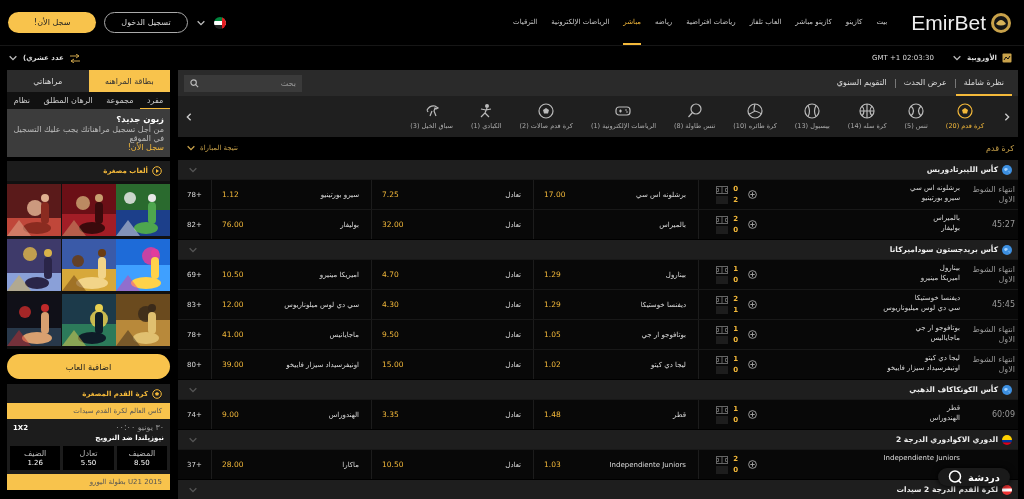 The image size is (1024, 499). I want to click on paddle-icon, so click(694, 111).